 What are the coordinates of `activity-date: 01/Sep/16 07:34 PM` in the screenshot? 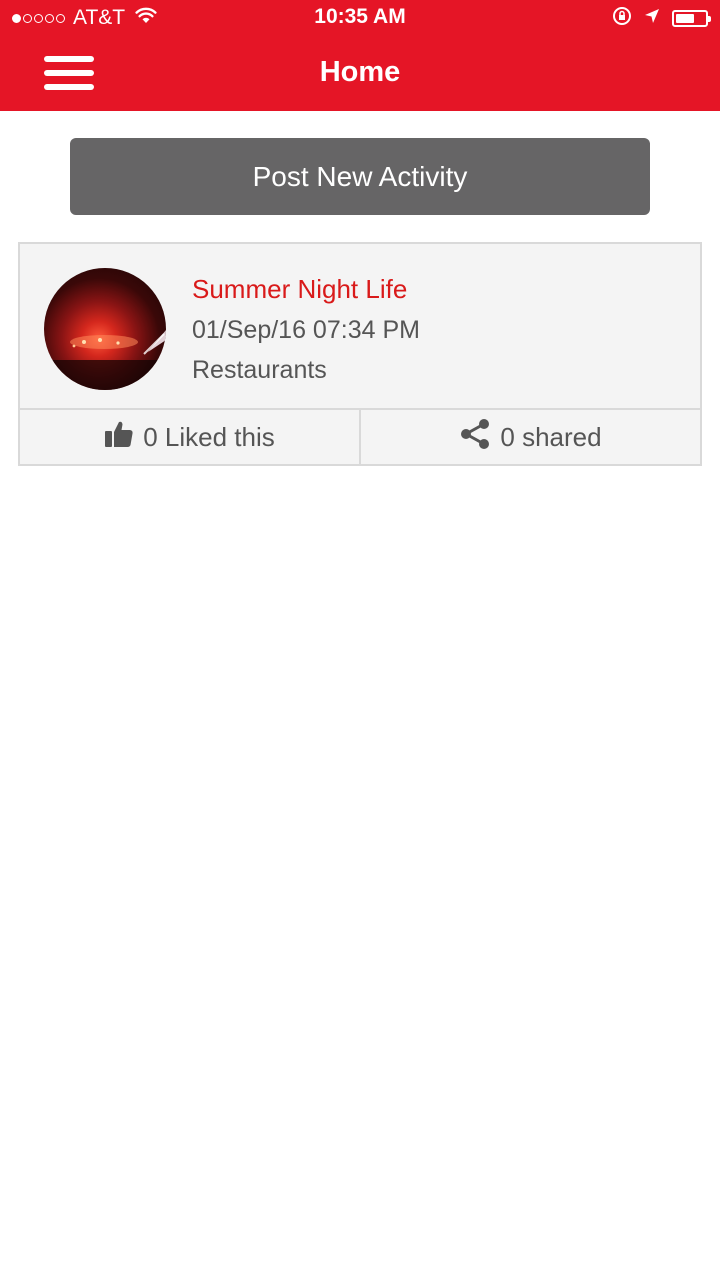 It's located at (306, 330).